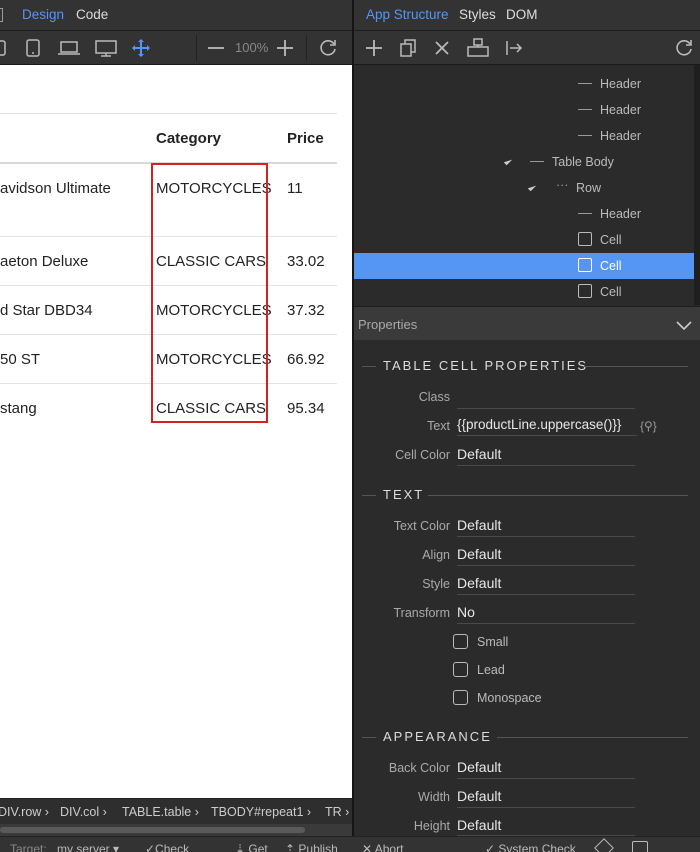  Describe the element at coordinates (285, 48) in the screenshot. I see `zoom-in-icon` at that location.